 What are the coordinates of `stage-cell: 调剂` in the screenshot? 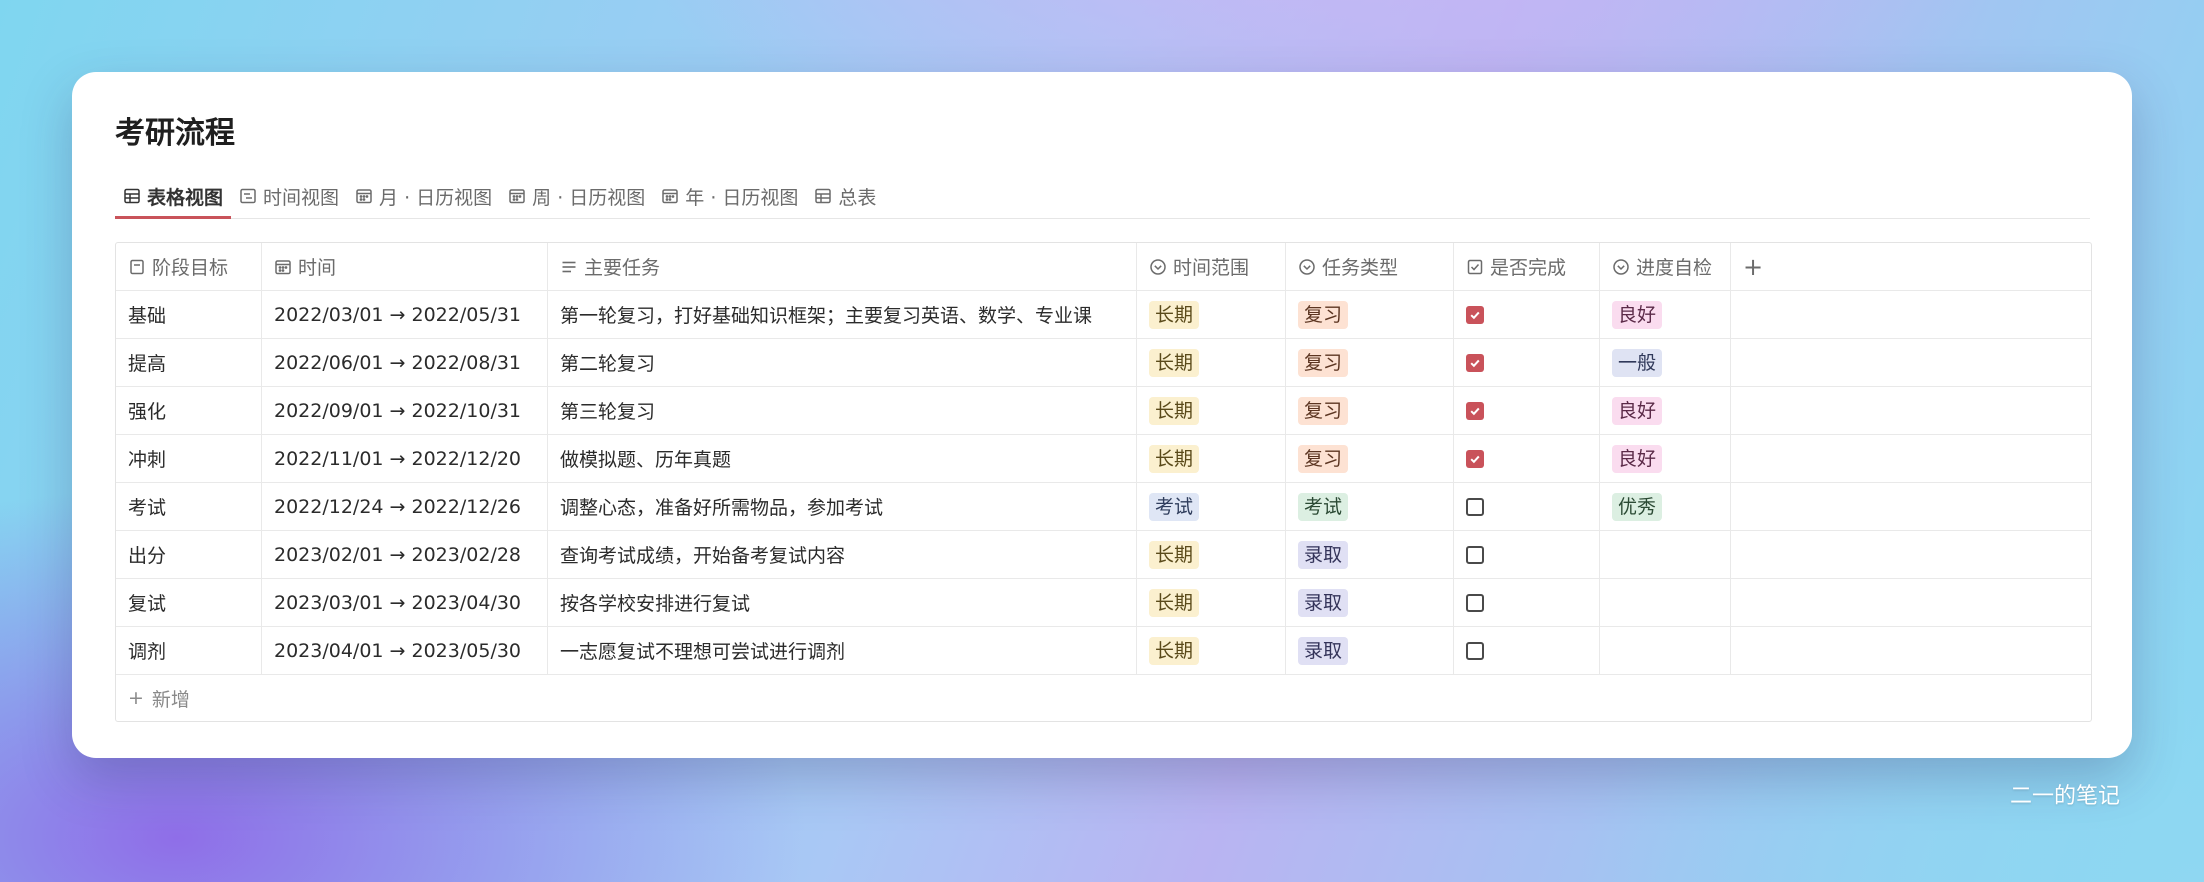 It's located at (189, 650).